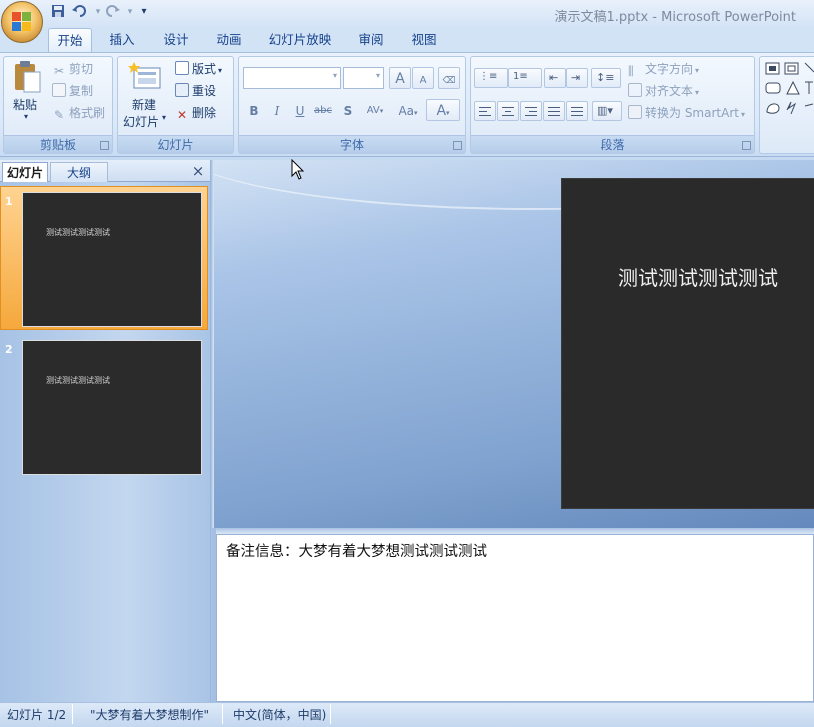  Describe the element at coordinates (531, 111) in the screenshot. I see `align-right-button` at that location.